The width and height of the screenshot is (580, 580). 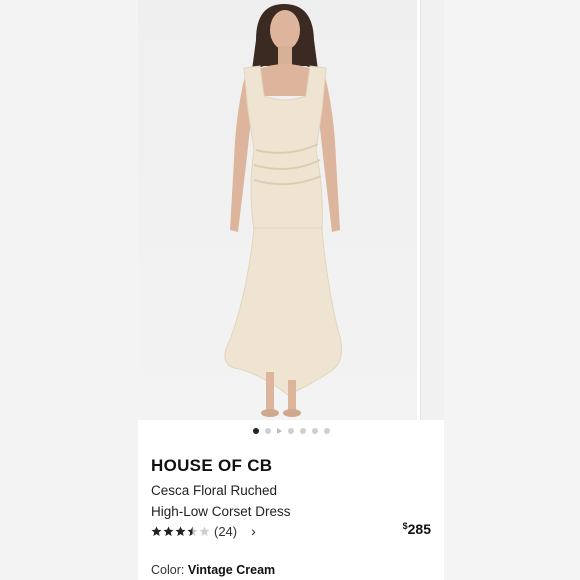 I want to click on product-name-line: High-Low Corset Dress, so click(x=221, y=511).